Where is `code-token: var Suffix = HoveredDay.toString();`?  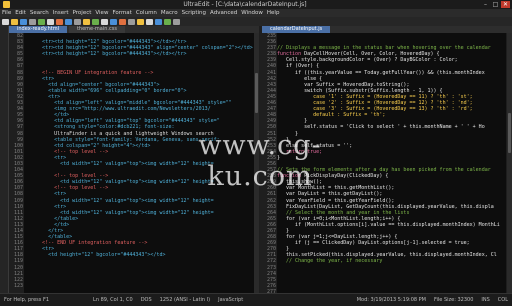 code-token: var Suffix = HoveredDay.toString(); is located at coordinates (343, 84).